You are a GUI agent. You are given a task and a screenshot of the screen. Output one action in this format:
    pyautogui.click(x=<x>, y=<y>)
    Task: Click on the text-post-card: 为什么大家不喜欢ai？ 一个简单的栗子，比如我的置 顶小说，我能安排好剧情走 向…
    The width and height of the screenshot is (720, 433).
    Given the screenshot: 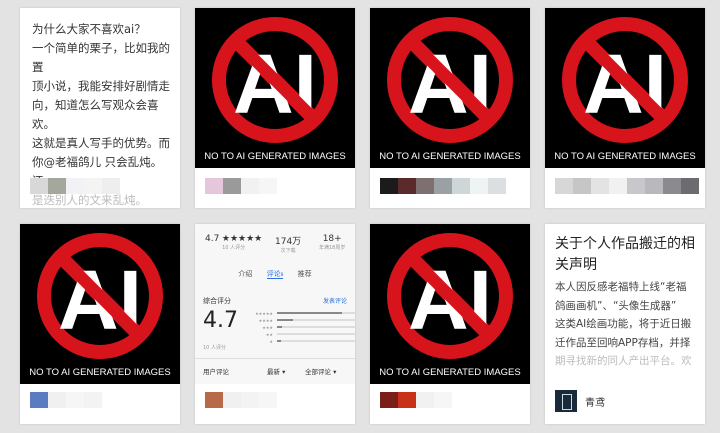 What is the action you would take?
    pyautogui.click(x=100, y=108)
    